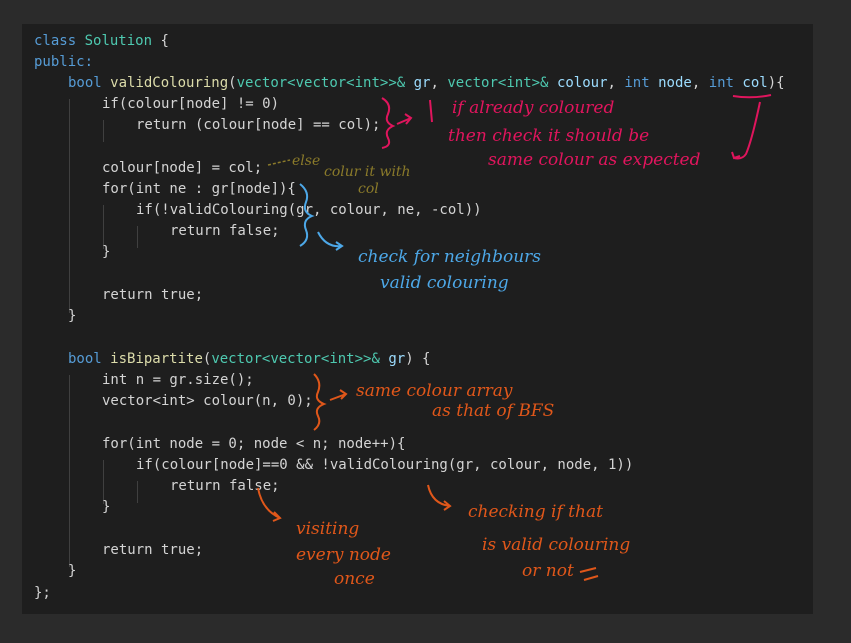 The image size is (851, 643). What do you see at coordinates (548, 571) in the screenshot?
I see `annotation-orange: or not` at bounding box center [548, 571].